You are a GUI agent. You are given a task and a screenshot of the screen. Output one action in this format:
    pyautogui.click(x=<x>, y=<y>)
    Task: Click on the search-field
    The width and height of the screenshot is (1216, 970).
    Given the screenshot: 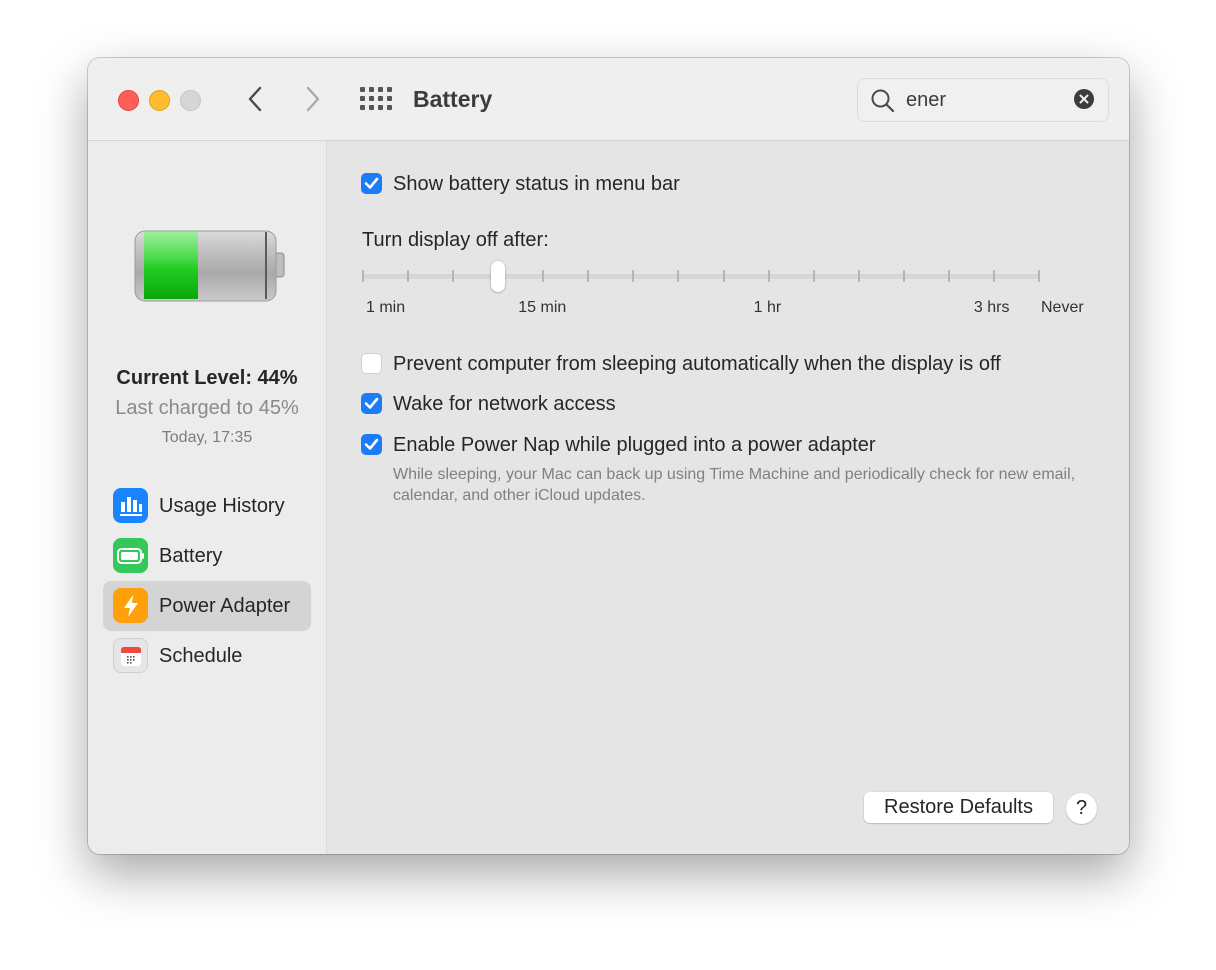 What is the action you would take?
    pyautogui.click(x=983, y=100)
    